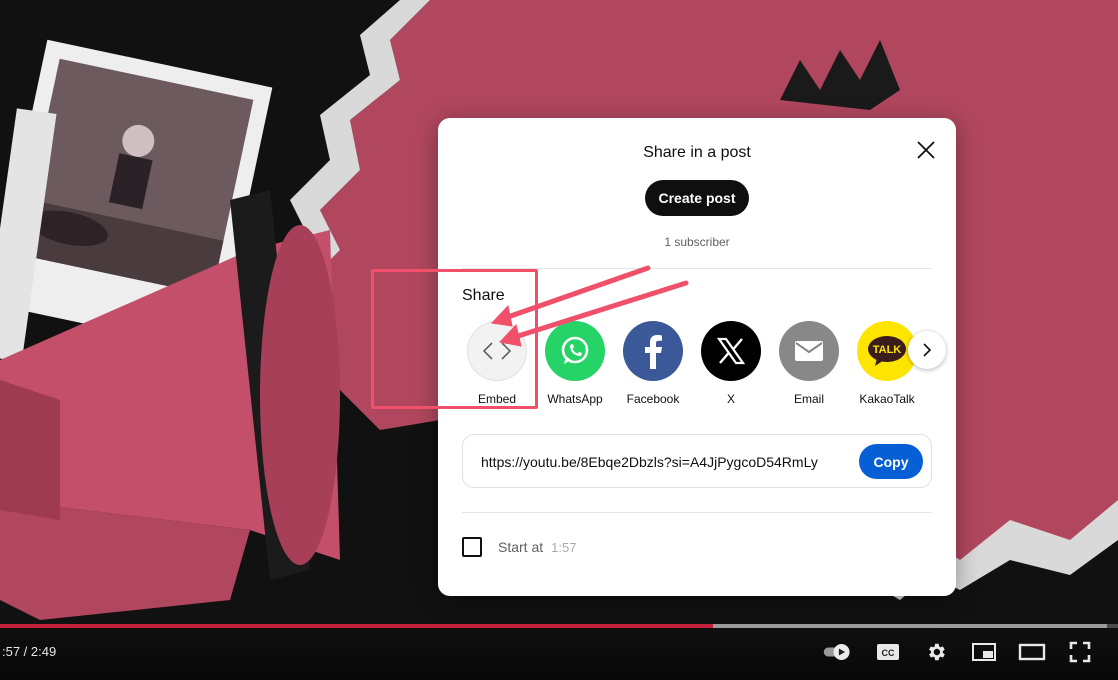 Image resolution: width=1118 pixels, height=680 pixels. Describe the element at coordinates (559, 654) in the screenshot. I see `player-controls: :57 / 2:49 CC` at that location.